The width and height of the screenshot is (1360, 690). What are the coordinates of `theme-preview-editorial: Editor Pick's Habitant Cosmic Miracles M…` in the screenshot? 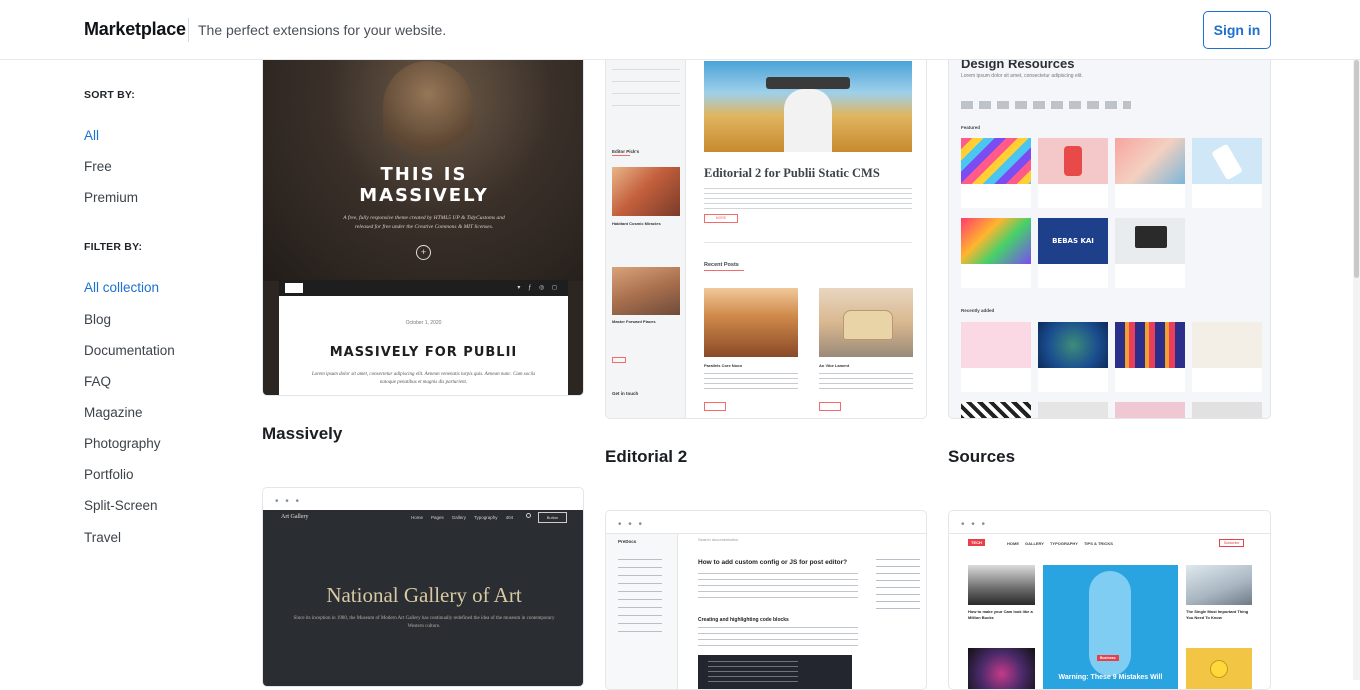 It's located at (766, 234).